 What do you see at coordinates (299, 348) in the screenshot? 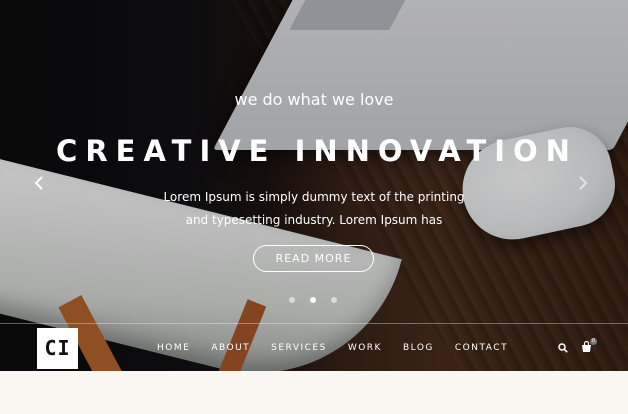
I see `nav-item-services: SERVICES` at bounding box center [299, 348].